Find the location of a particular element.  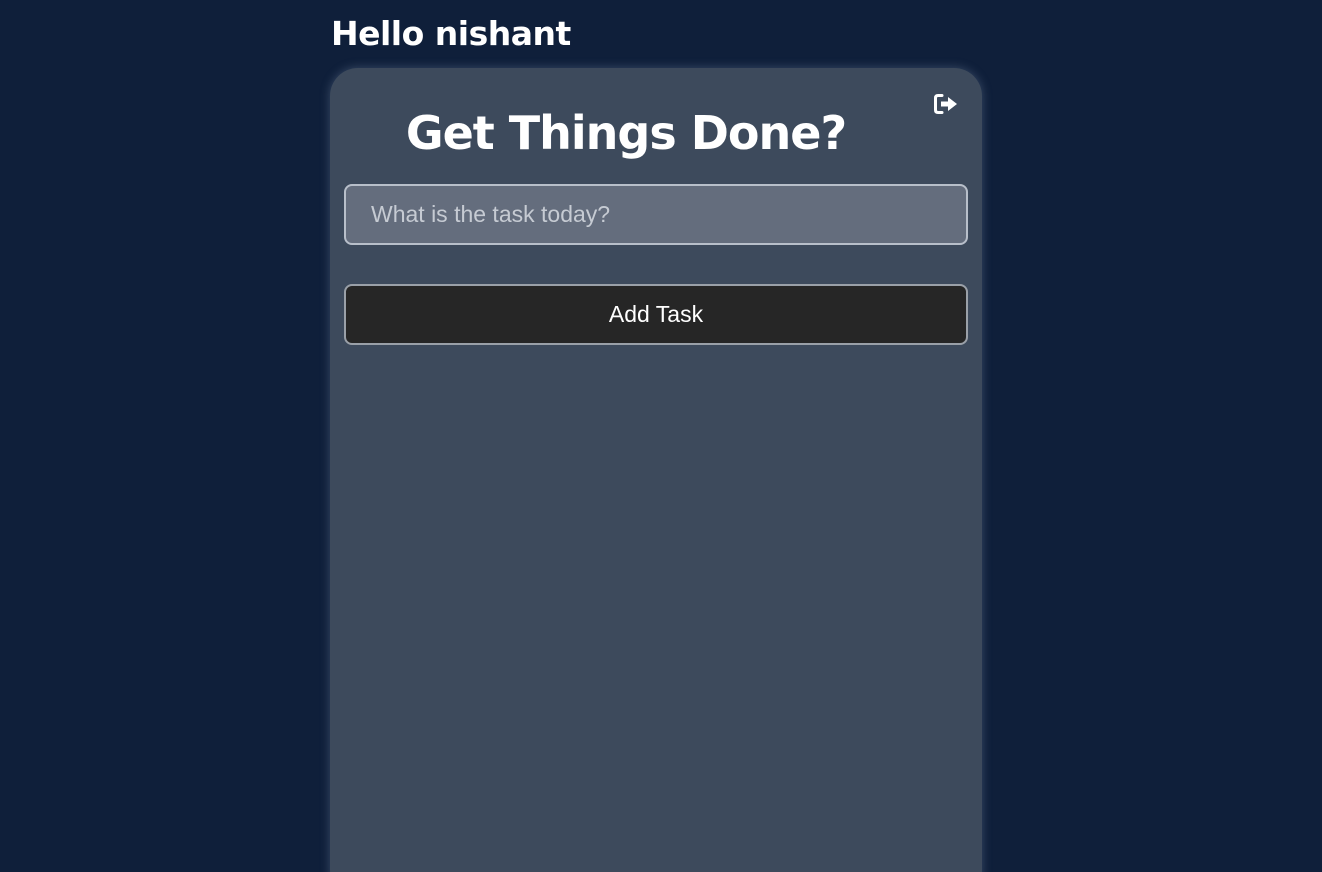

card-title: Get Things Done? is located at coordinates (626, 133).